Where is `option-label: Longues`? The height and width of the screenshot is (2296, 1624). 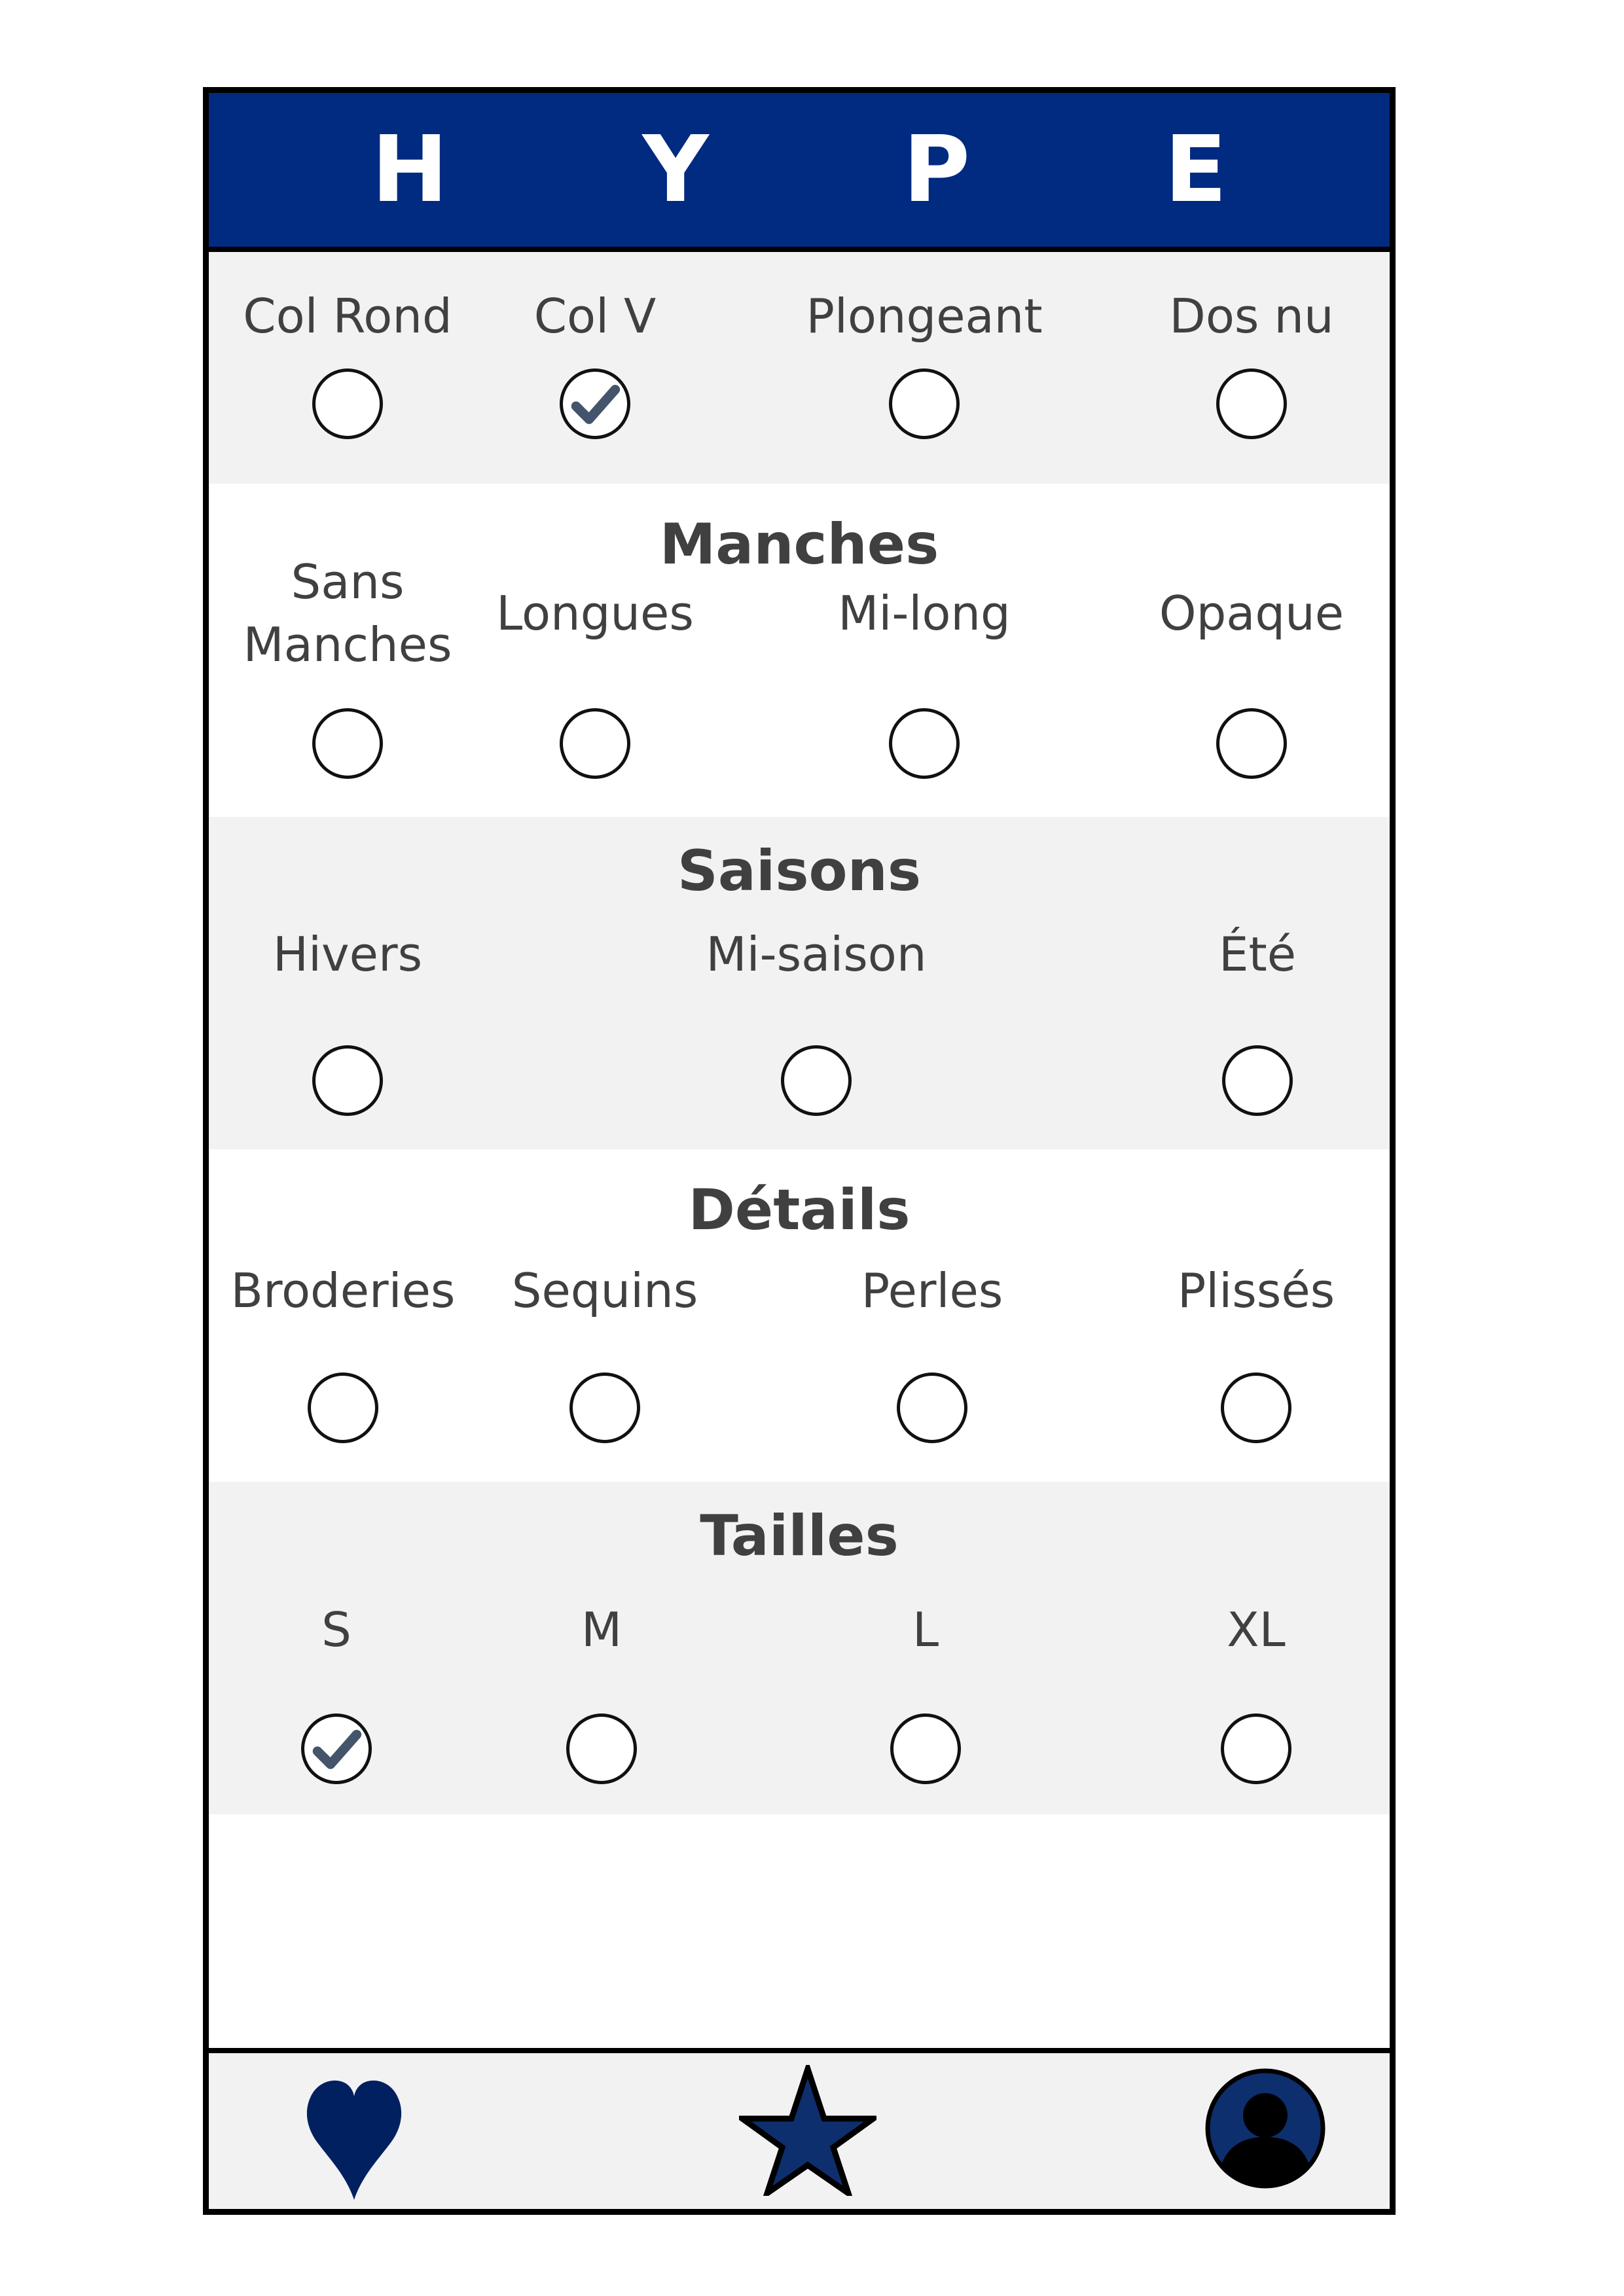 option-label: Longues is located at coordinates (595, 613).